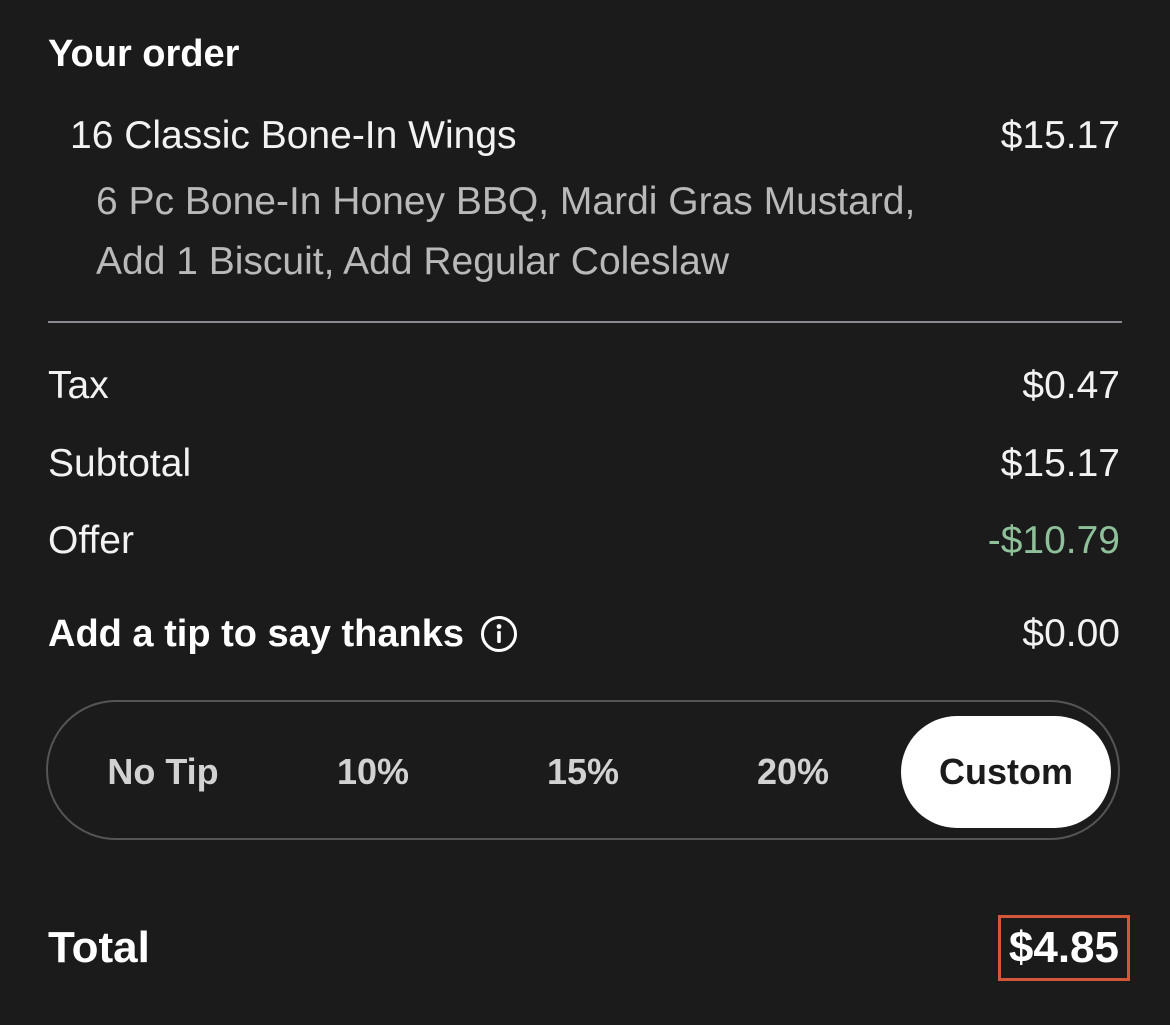 Image resolution: width=1170 pixels, height=1025 pixels. Describe the element at coordinates (256, 634) in the screenshot. I see `tip-label: Add a tip to say thanks` at that location.